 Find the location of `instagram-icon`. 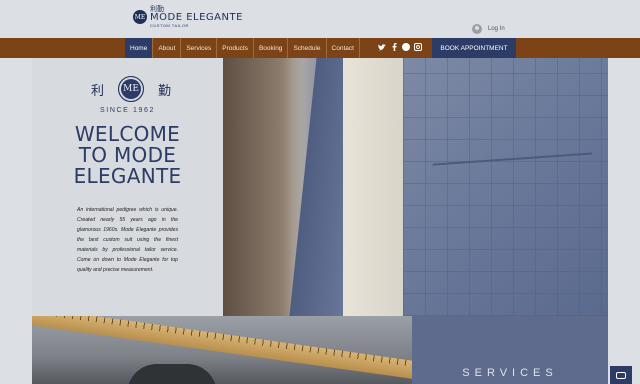

instagram-icon is located at coordinates (418, 47).